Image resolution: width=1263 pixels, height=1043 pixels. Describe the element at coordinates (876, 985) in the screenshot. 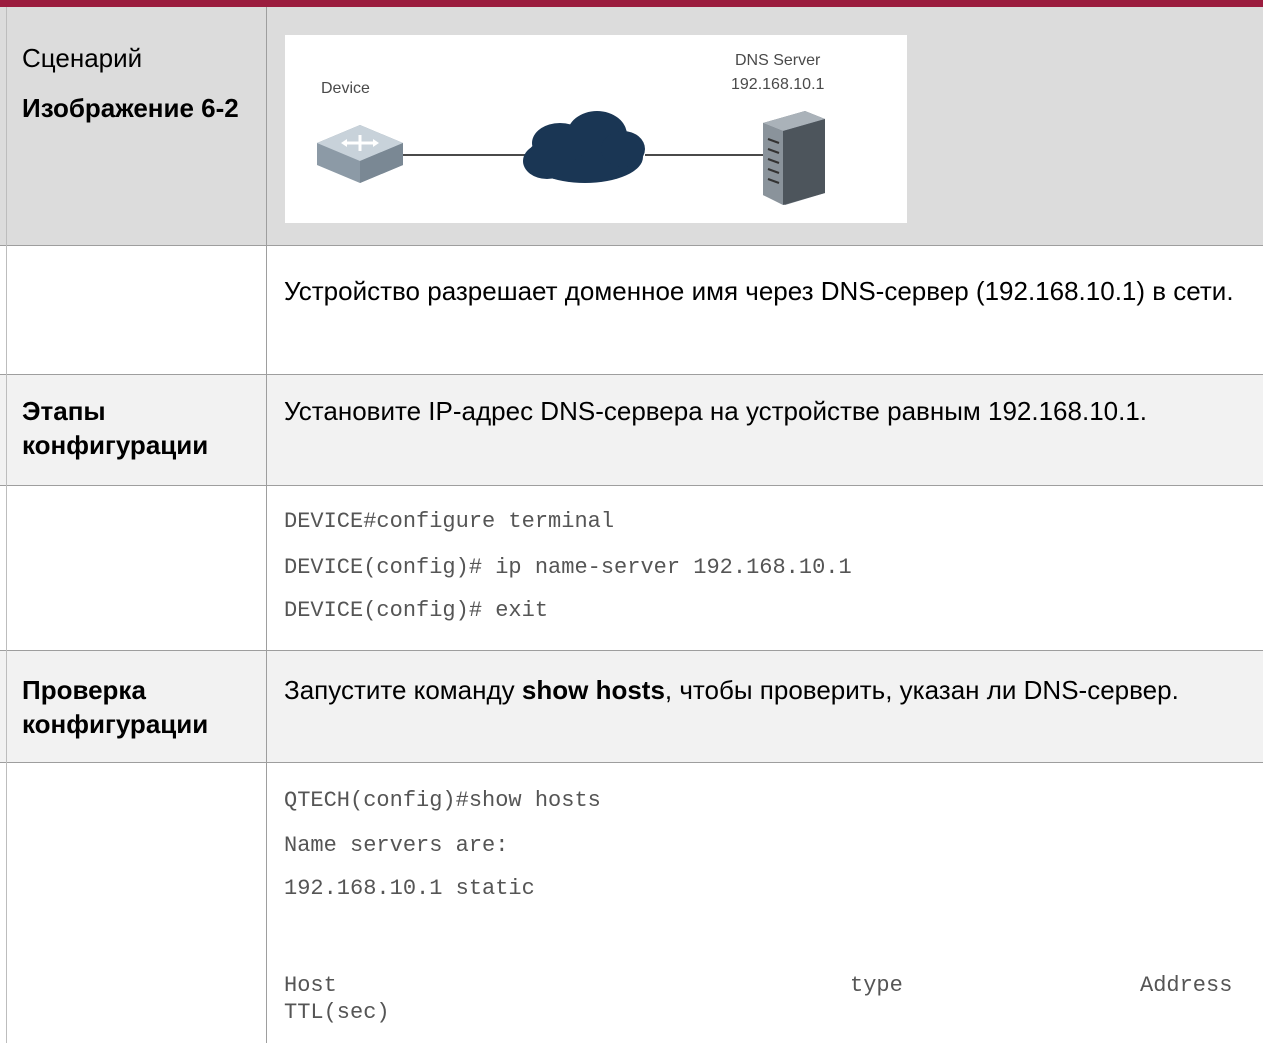

I see `hosts-table-header-type: type` at that location.